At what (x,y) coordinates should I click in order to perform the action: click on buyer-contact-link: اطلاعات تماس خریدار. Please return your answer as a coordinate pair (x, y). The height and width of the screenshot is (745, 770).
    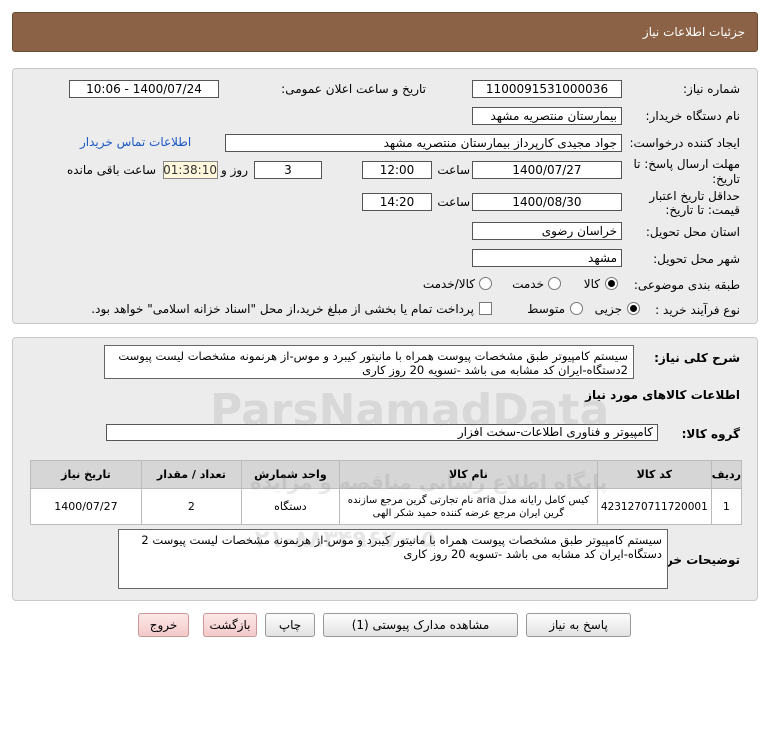
    Looking at the image, I should click on (135, 142).